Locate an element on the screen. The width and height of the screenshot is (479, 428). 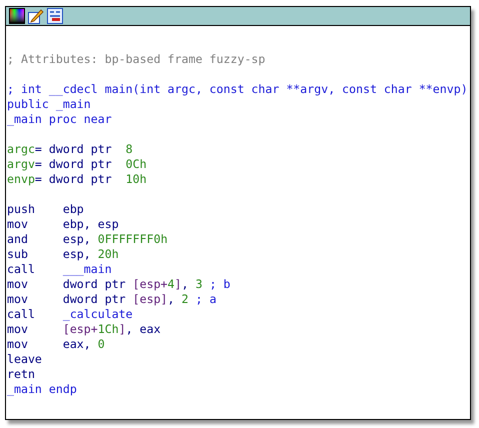
code-line: retn is located at coordinates (21, 374).